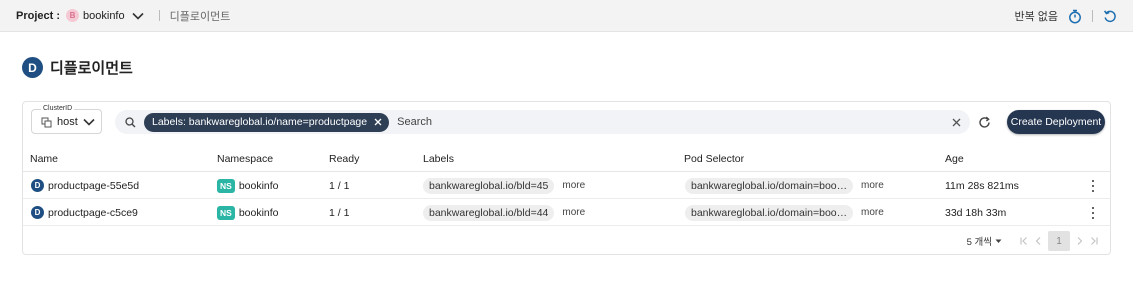 The height and width of the screenshot is (297, 1133). I want to click on column-header-namespace: Namespace, so click(245, 159).